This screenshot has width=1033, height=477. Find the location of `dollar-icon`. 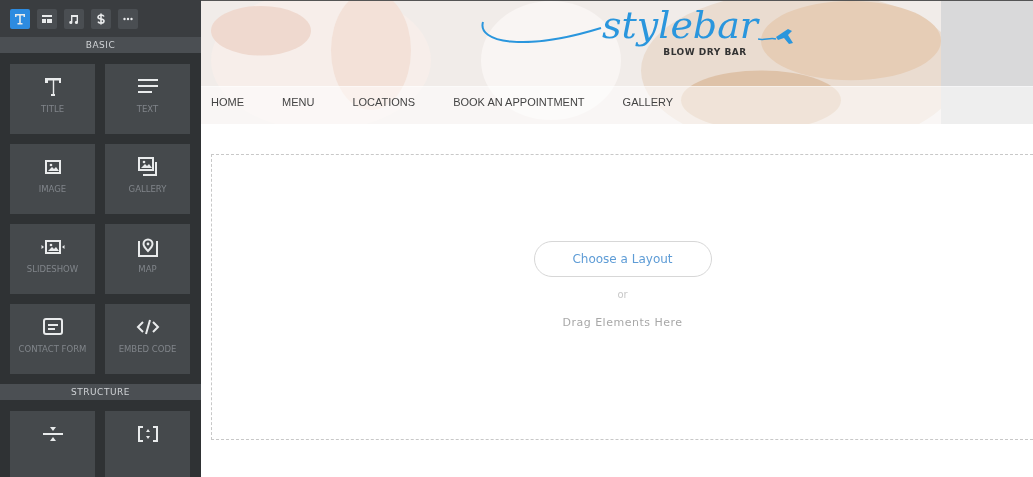

dollar-icon is located at coordinates (101, 19).